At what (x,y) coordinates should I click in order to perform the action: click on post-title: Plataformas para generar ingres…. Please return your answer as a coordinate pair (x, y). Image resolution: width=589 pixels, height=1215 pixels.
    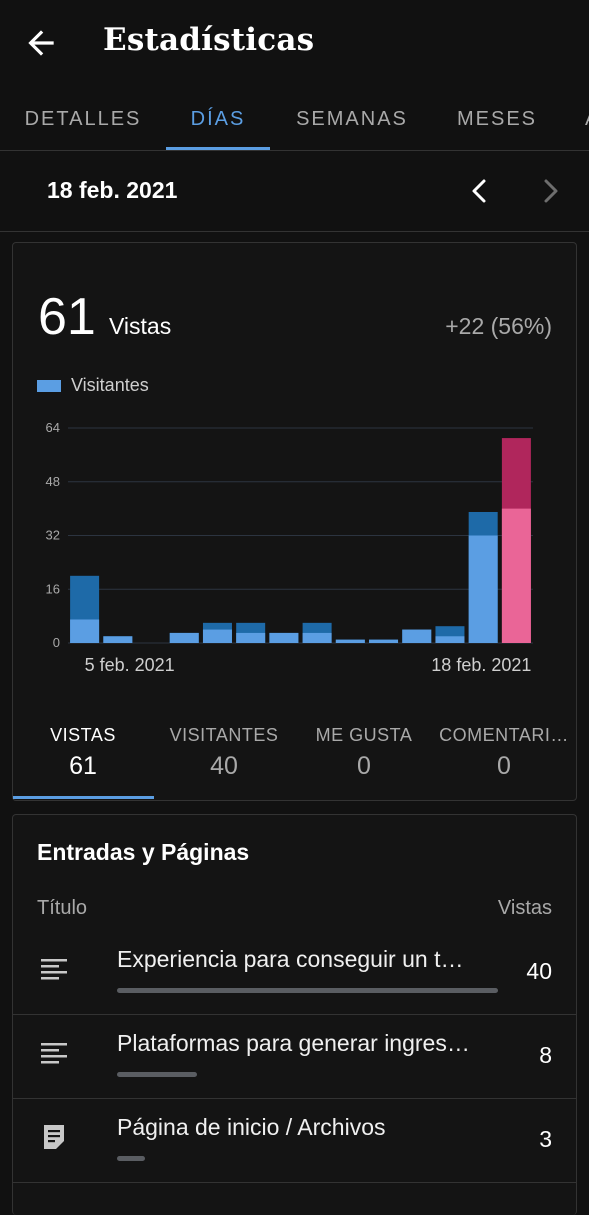
    Looking at the image, I should click on (293, 1043).